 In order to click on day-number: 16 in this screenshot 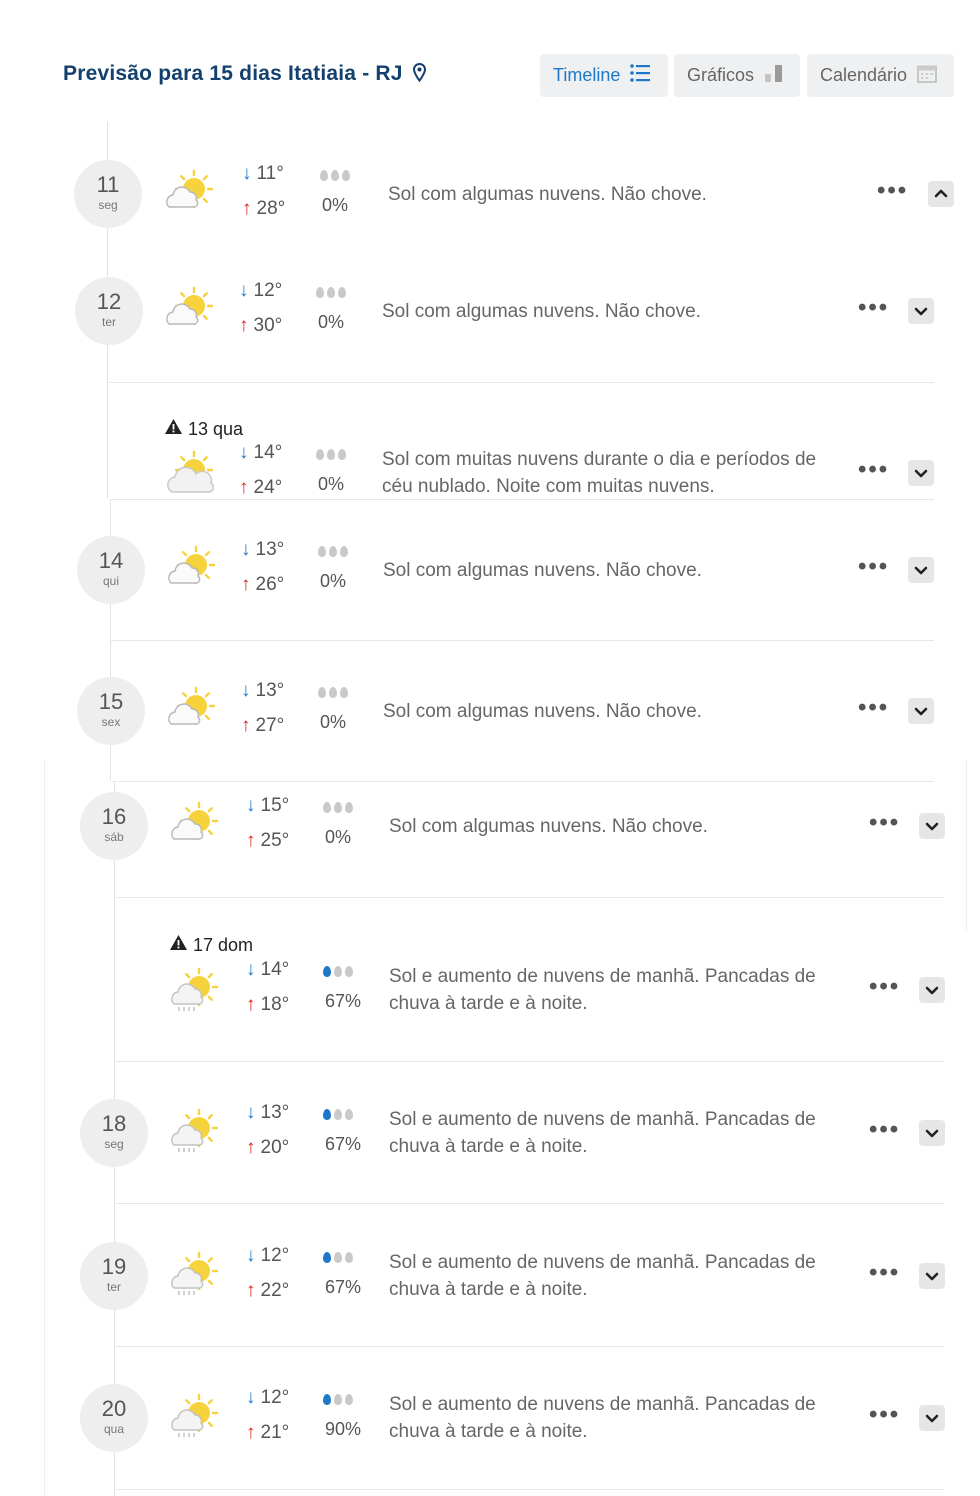, I will do `click(114, 816)`.